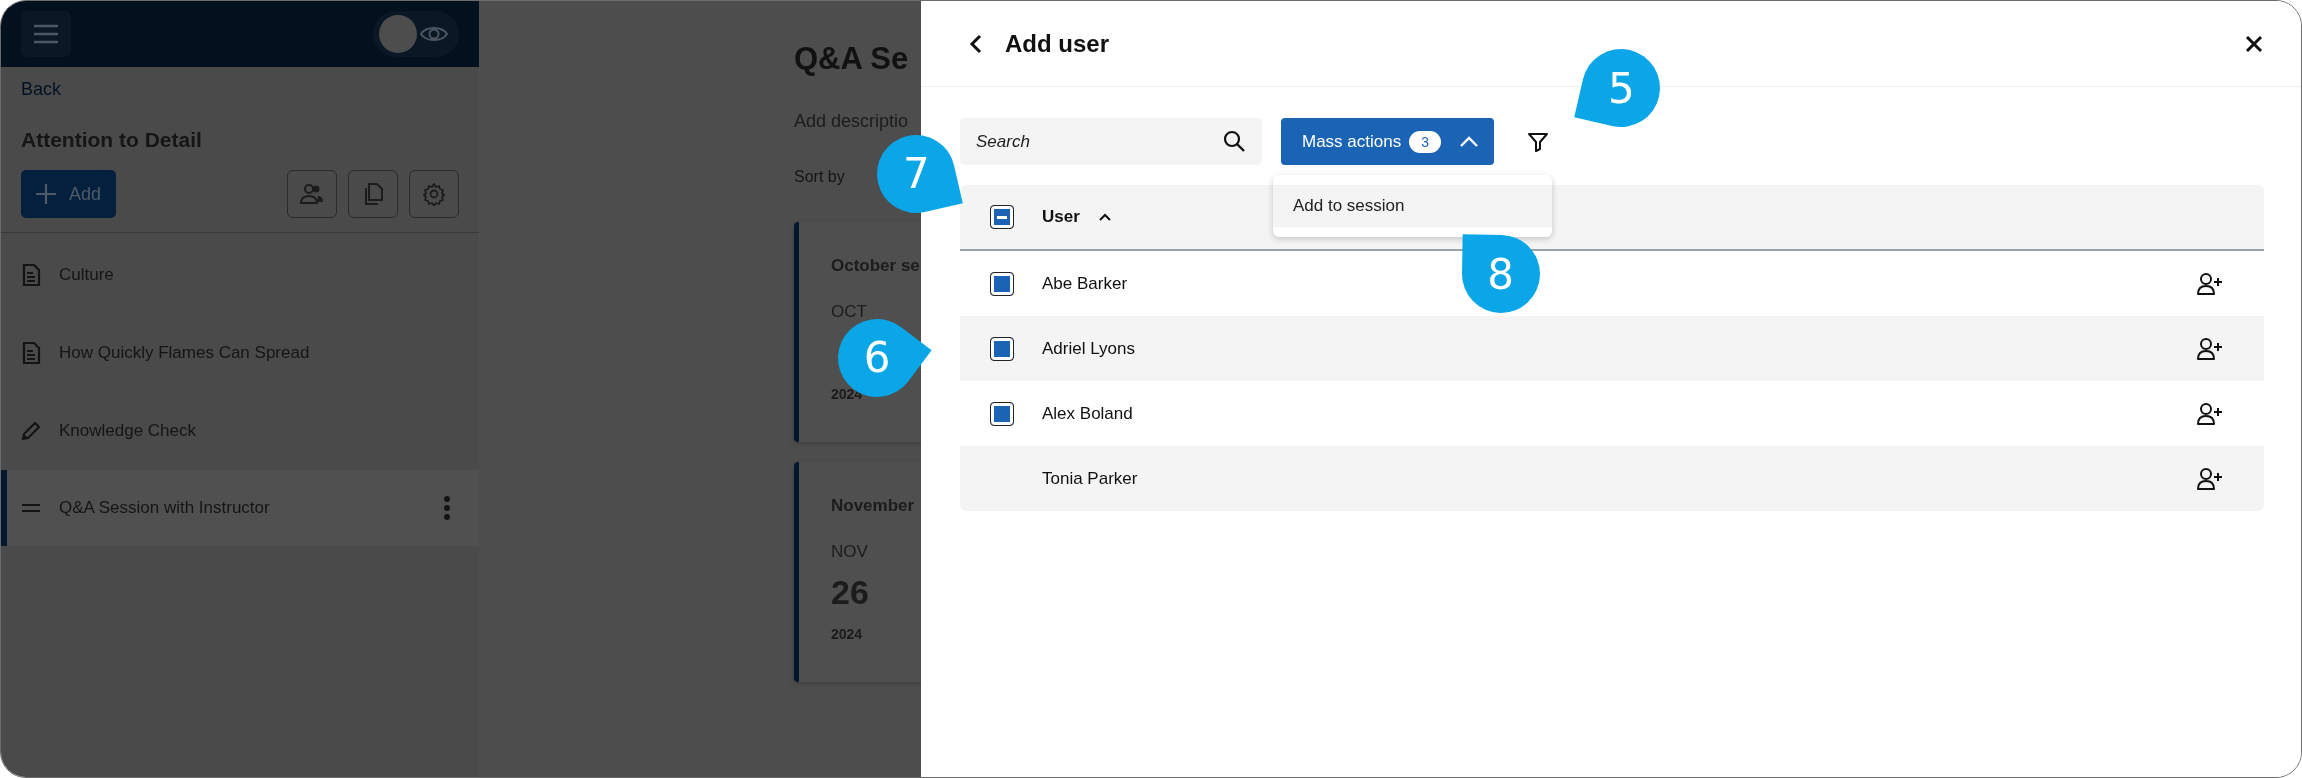  I want to click on chevron-icon, so click(1469, 141).